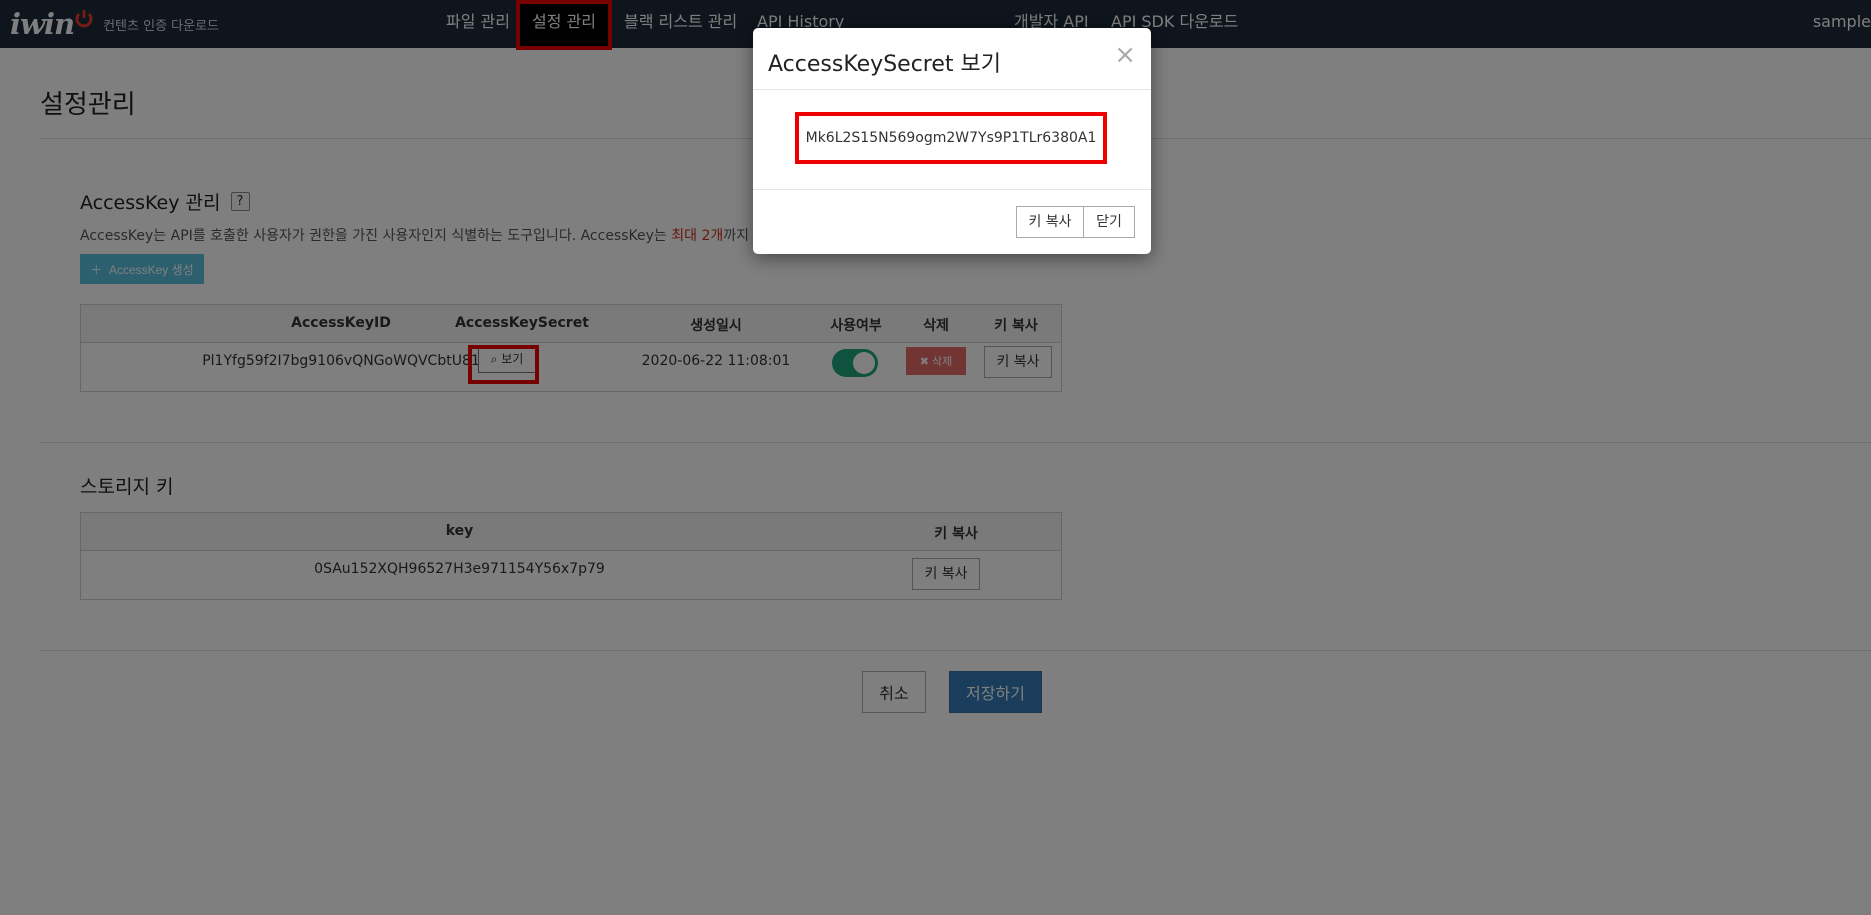 The height and width of the screenshot is (915, 1871). I want to click on modal-title: AccessKeySecret 보기, so click(884, 64).